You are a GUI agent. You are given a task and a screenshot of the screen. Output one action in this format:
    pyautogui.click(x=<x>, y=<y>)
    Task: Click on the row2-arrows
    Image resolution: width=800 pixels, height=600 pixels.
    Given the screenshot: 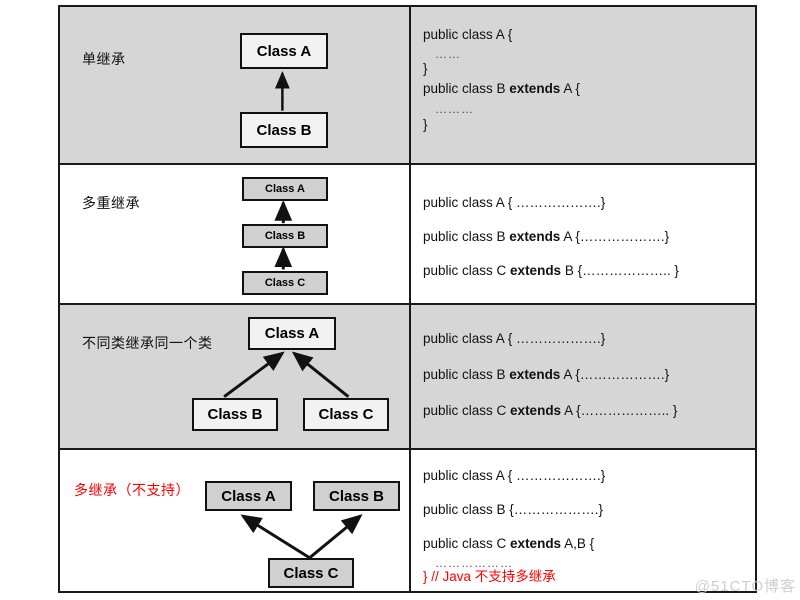 What is the action you would take?
    pyautogui.click(x=283, y=235)
    